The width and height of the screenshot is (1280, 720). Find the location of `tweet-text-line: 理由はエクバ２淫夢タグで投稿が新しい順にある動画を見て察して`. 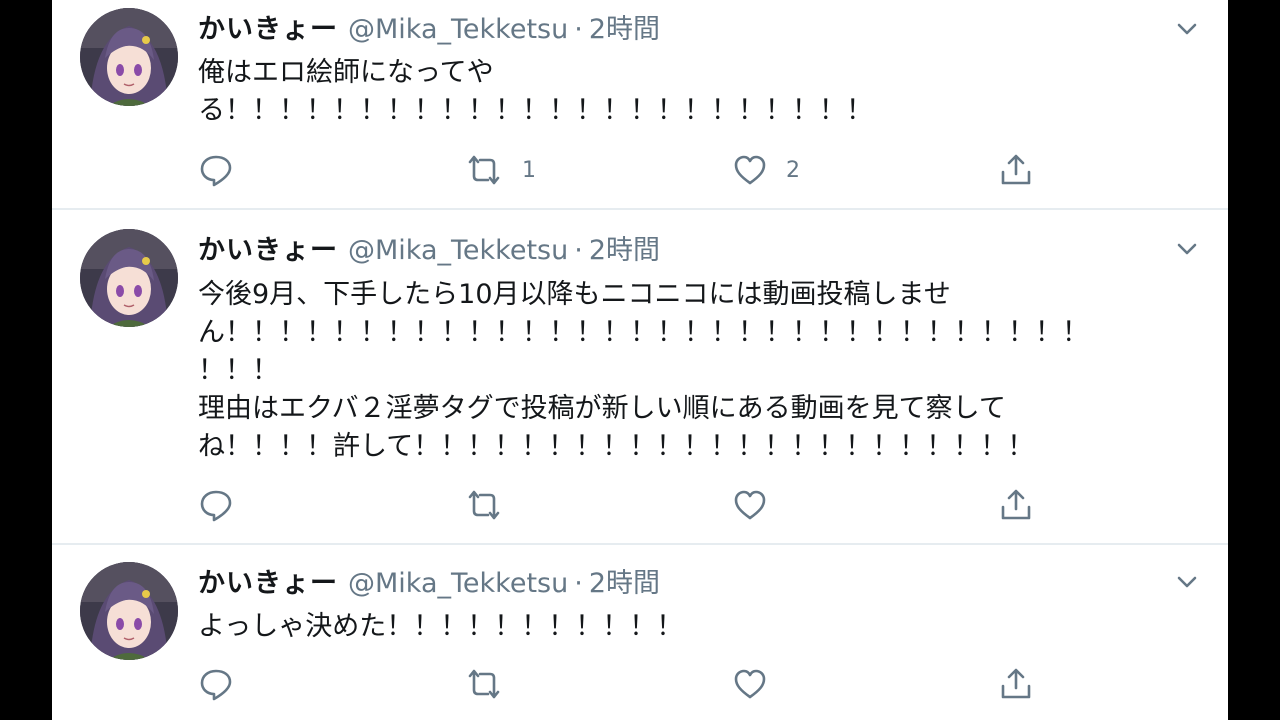

tweet-text-line: 理由はエクバ２淫夢タグで投稿が新しい順にある動画を見て察して is located at coordinates (602, 408).